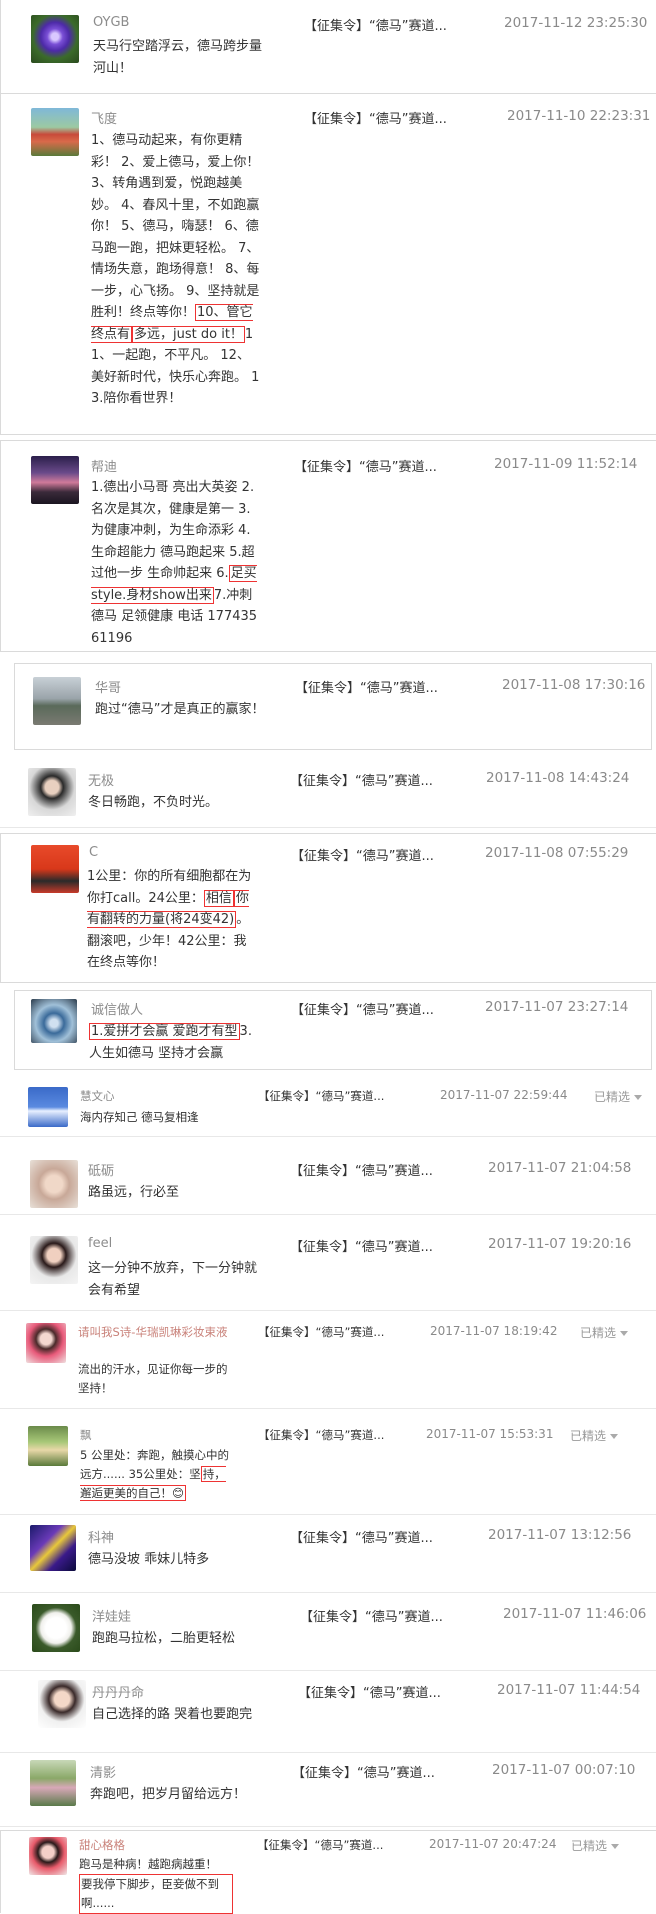 The image size is (656, 1914). What do you see at coordinates (164, 1031) in the screenshot?
I see `highlighted-text: 1.爱拼才会赢 爱跑才有型` at bounding box center [164, 1031].